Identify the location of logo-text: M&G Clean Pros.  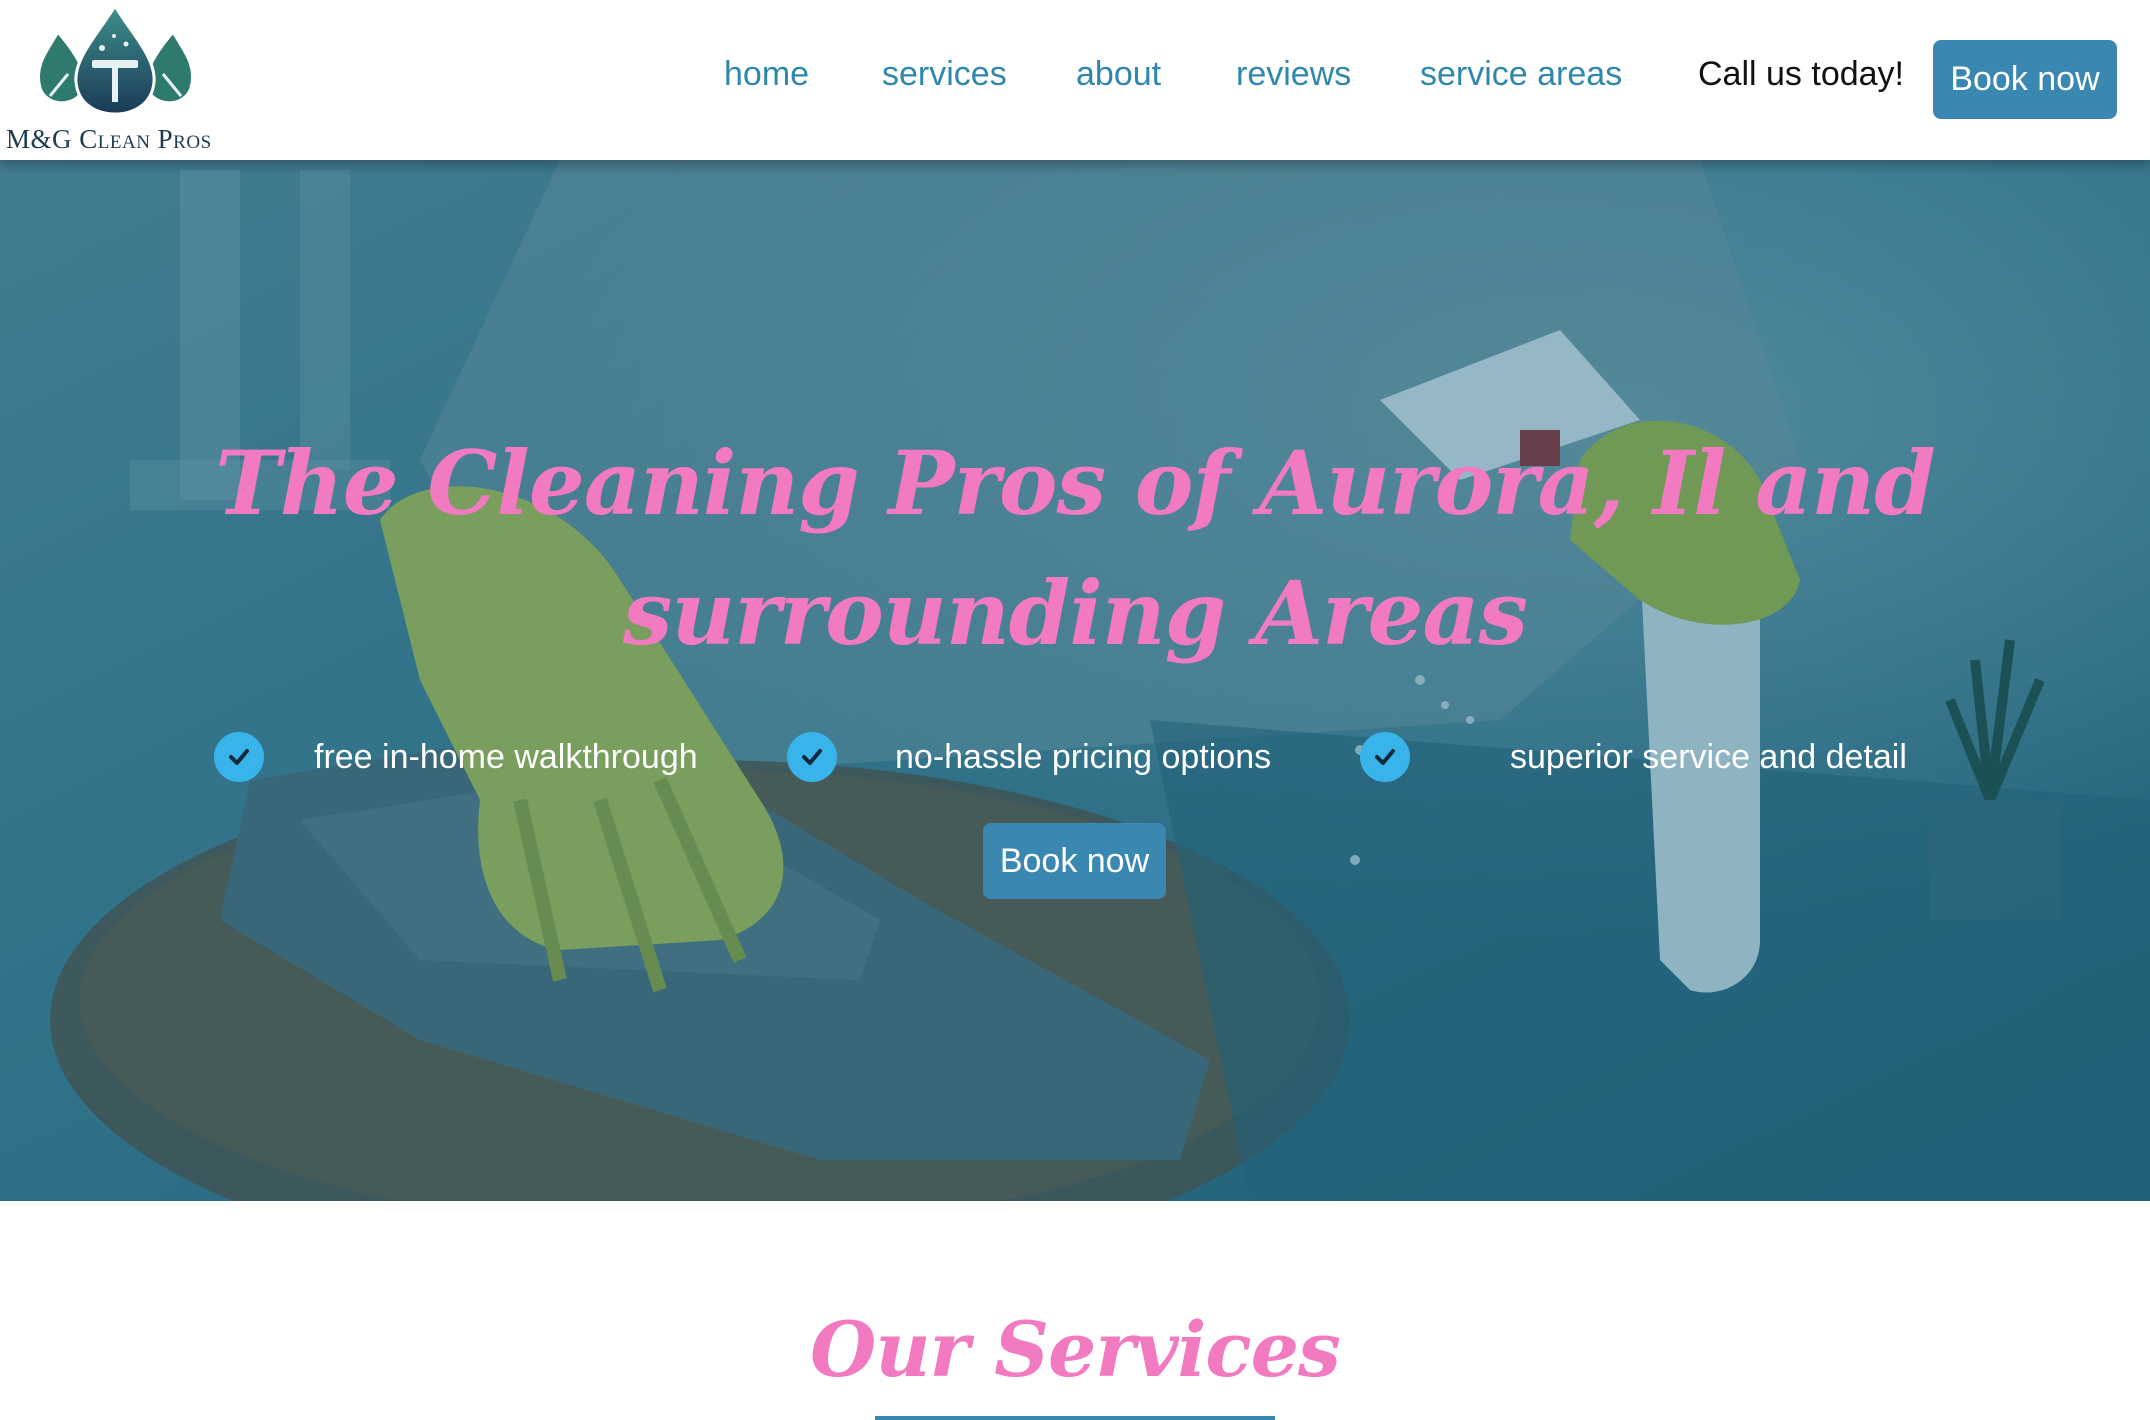
(109, 139).